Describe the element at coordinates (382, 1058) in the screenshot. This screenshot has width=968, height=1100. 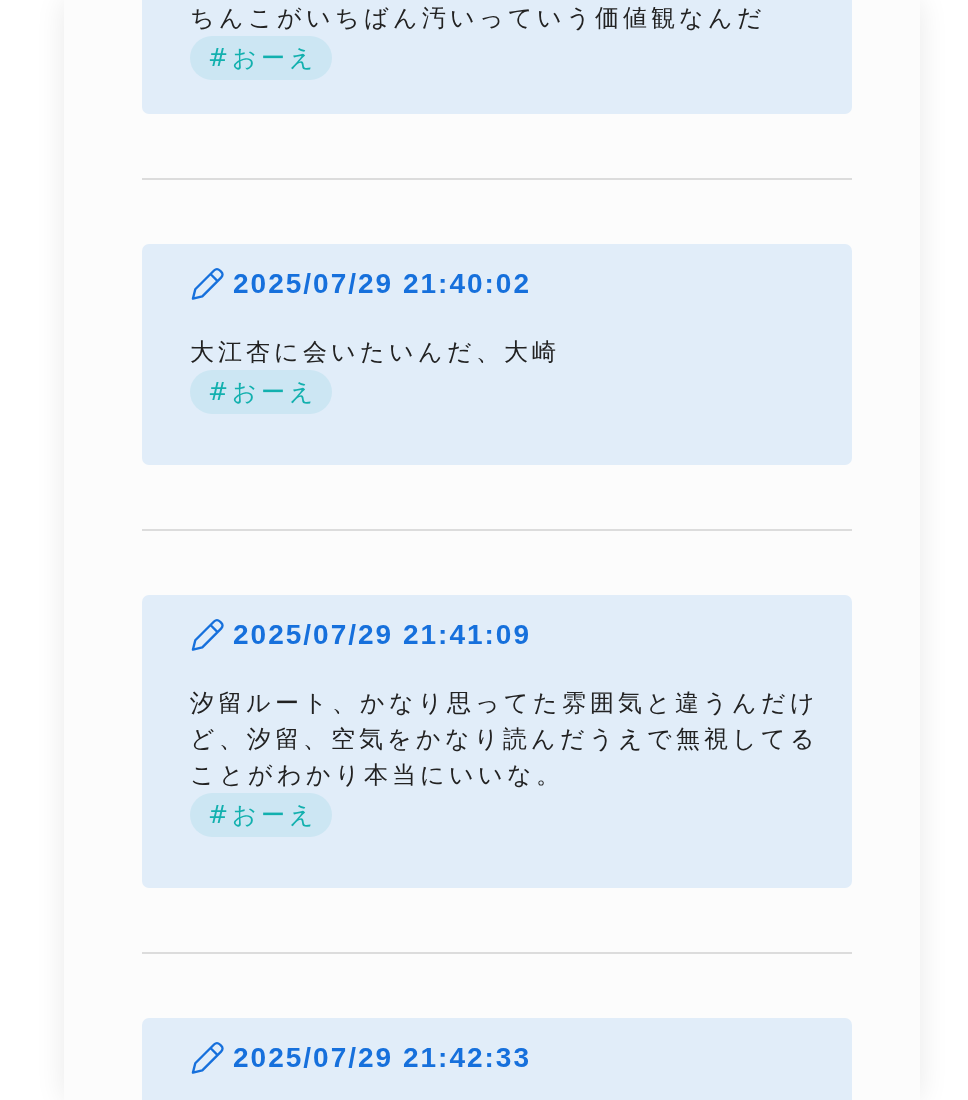
I see `post-timestamp: 2025/07/29 21:42:33` at that location.